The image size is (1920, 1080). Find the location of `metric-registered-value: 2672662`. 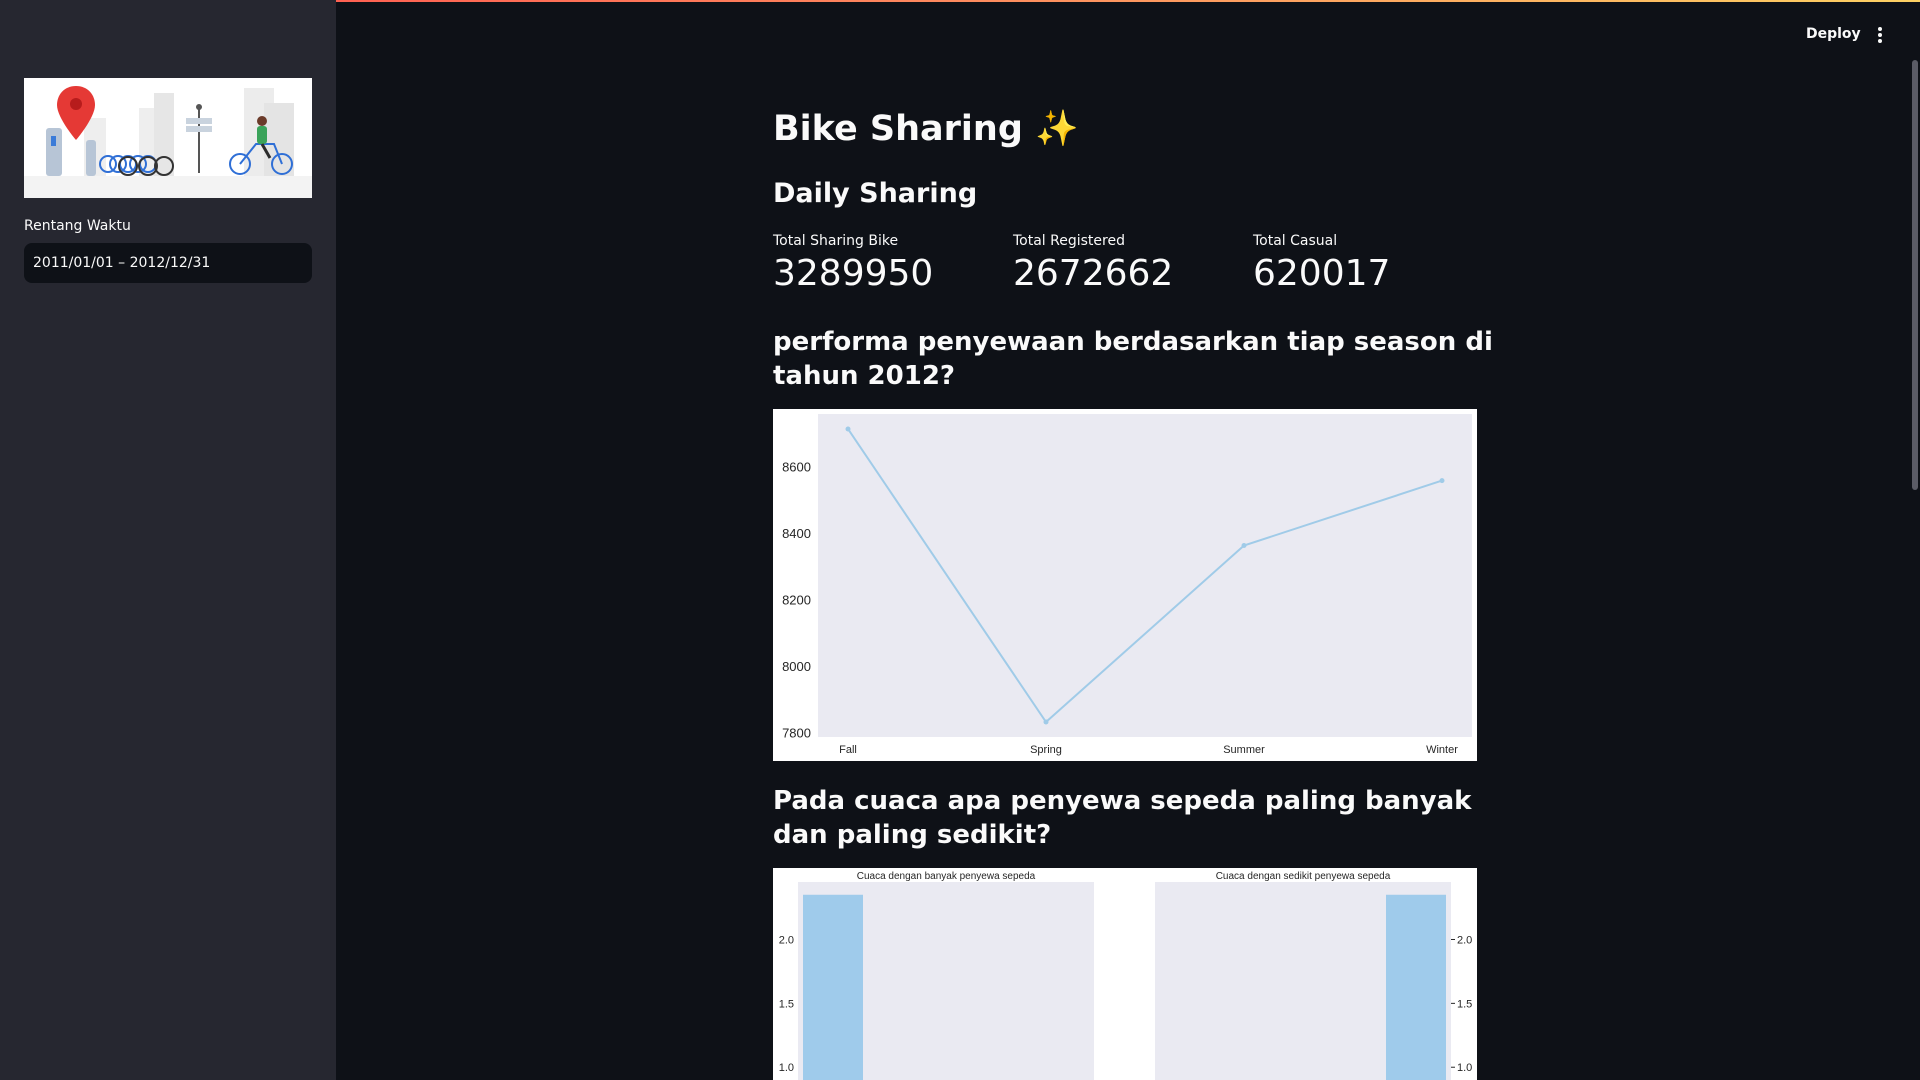

metric-registered-value: 2672662 is located at coordinates (1093, 273).